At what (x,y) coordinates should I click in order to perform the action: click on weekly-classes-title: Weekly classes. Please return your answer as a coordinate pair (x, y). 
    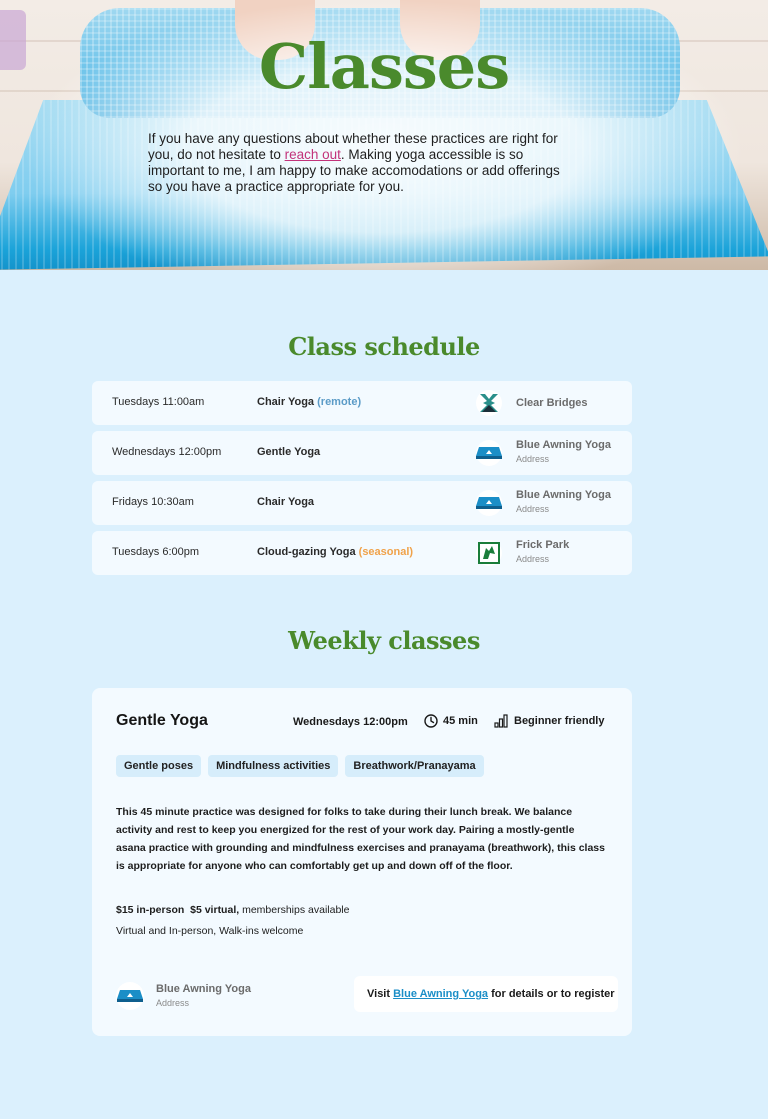
    Looking at the image, I should click on (384, 640).